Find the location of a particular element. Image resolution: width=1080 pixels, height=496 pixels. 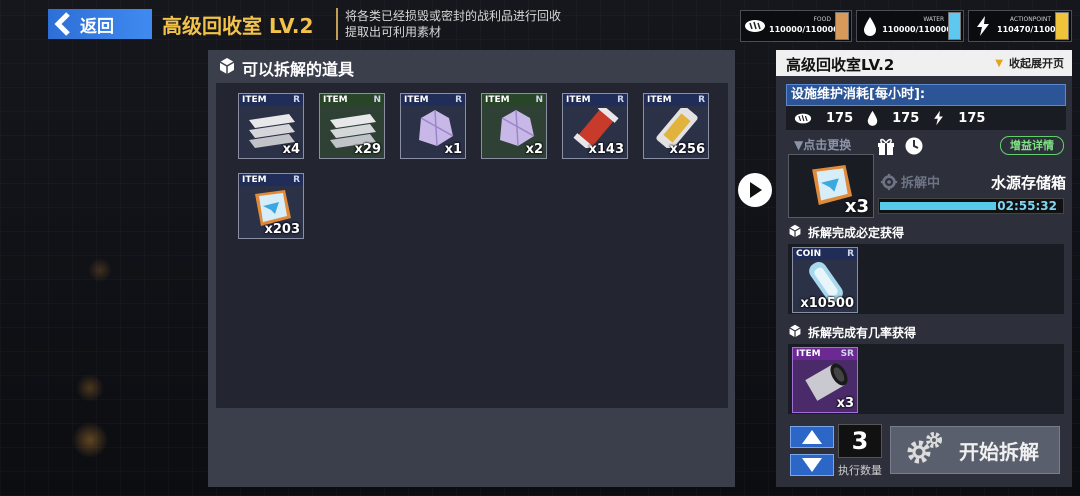

disassembling-status: 拆解中 is located at coordinates (910, 181).